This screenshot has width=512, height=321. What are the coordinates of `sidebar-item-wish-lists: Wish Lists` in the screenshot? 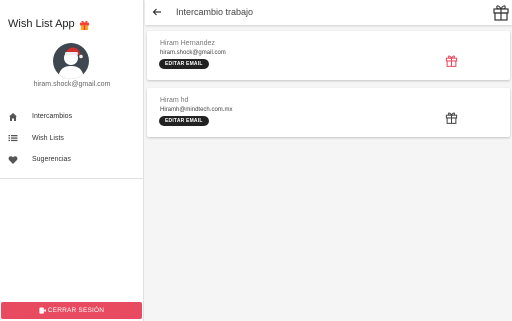 It's located at (72, 139).